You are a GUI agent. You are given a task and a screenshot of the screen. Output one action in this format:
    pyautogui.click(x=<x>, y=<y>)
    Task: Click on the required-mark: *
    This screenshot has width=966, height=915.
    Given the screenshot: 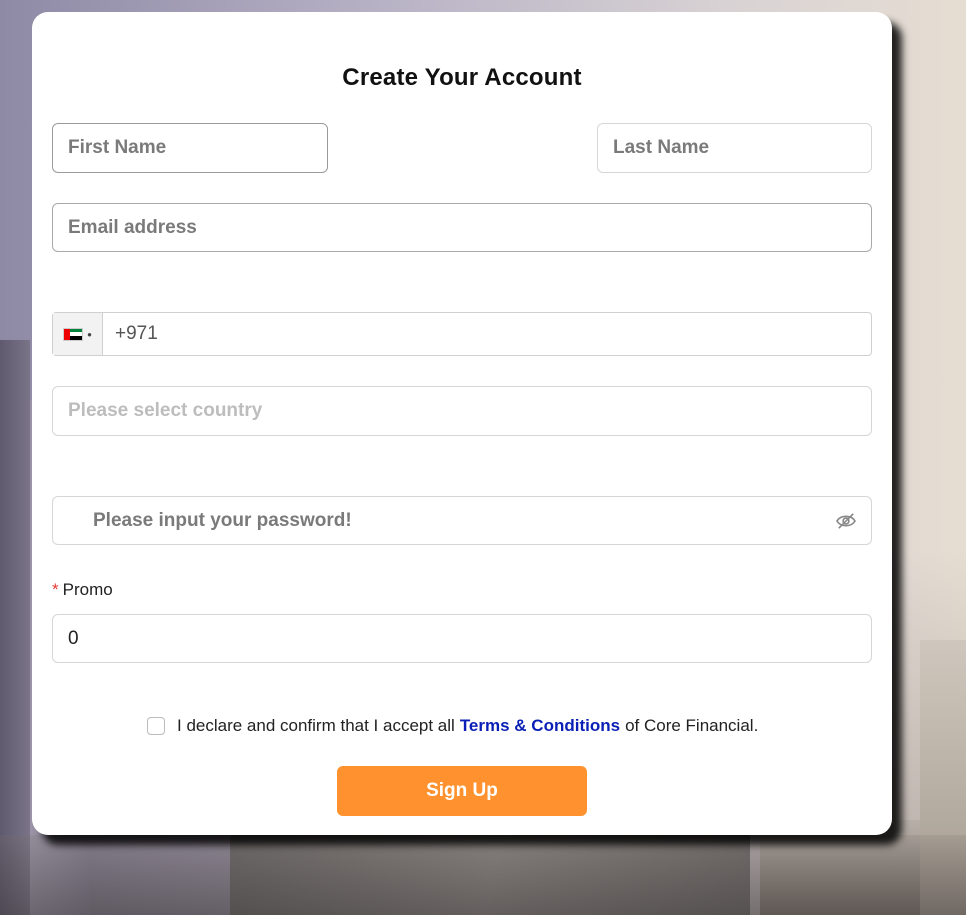 What is the action you would take?
    pyautogui.click(x=55, y=589)
    